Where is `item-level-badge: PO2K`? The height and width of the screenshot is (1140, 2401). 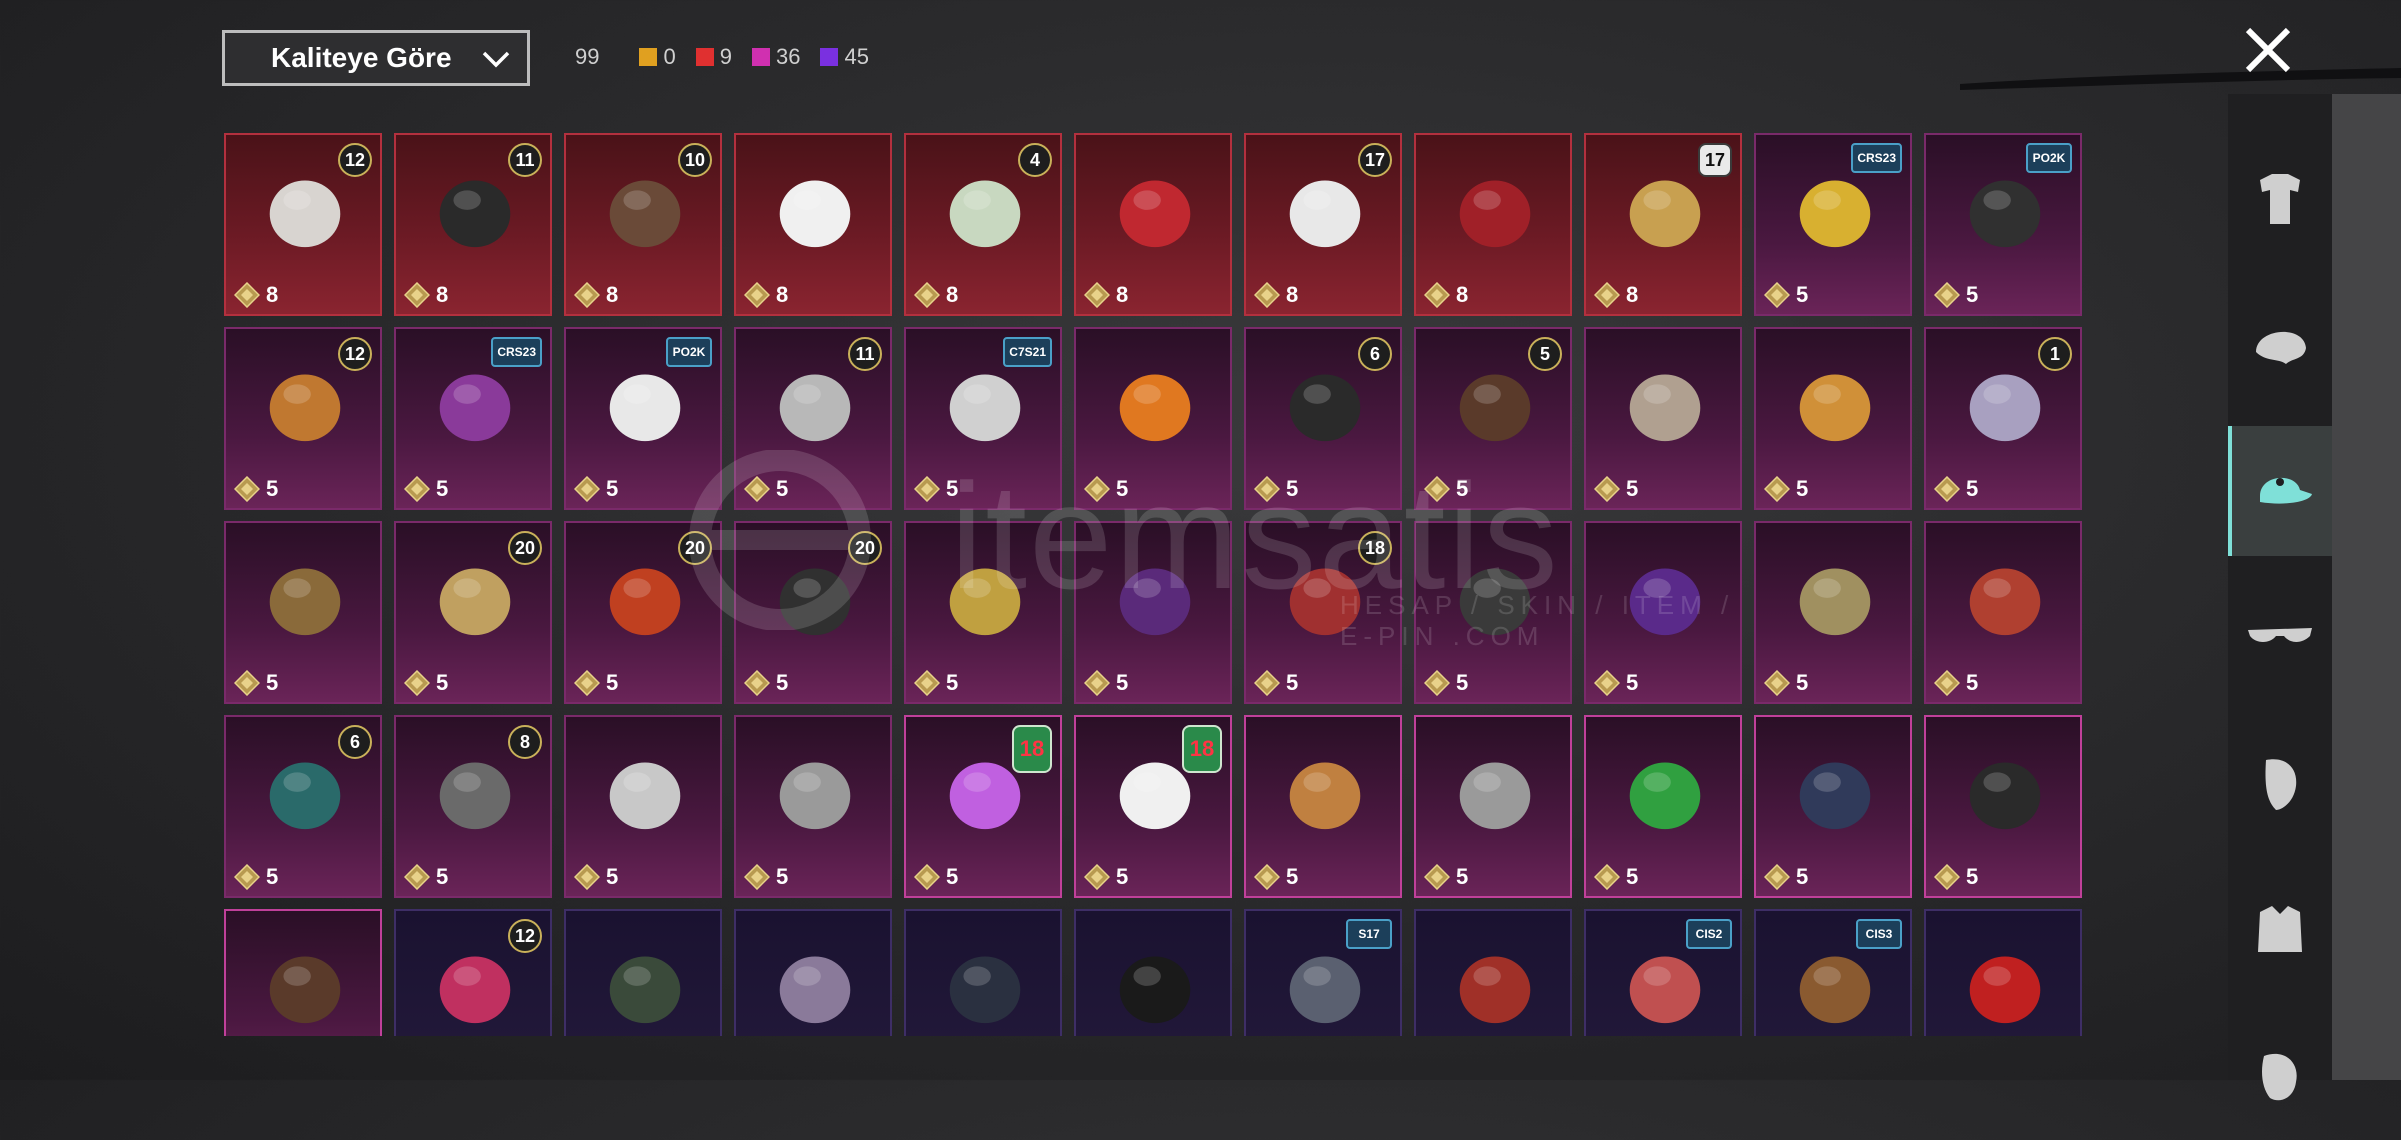
item-level-badge: PO2K is located at coordinates (2049, 158).